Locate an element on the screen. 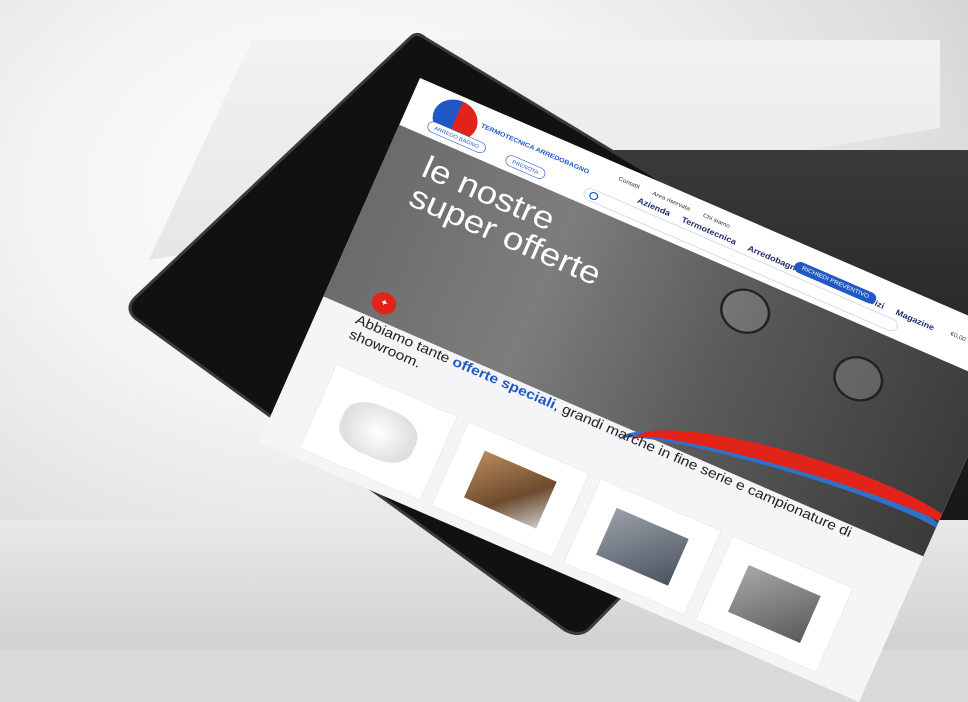 This screenshot has height=702, width=968. search-icon is located at coordinates (593, 196).